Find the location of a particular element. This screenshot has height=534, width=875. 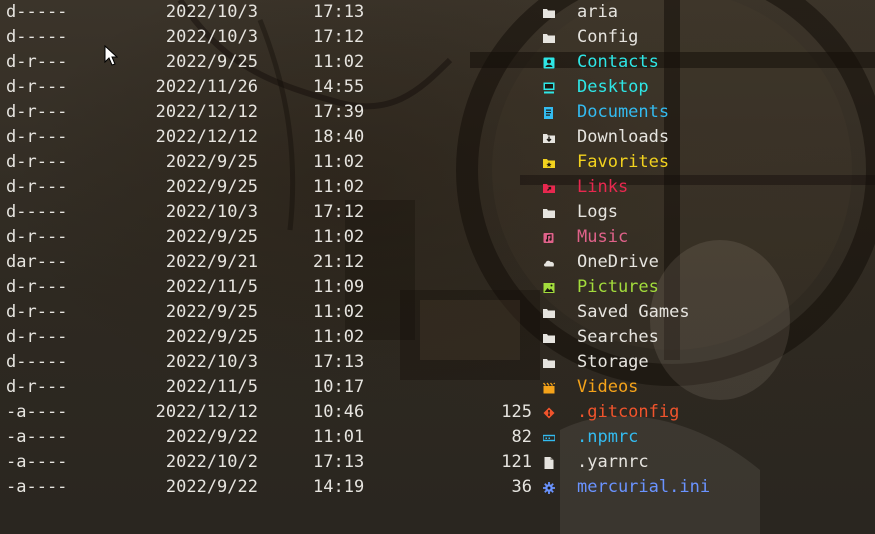

listing-row: d-r--- 2022/11/26 14:55 Desktop is located at coordinates (437, 87).